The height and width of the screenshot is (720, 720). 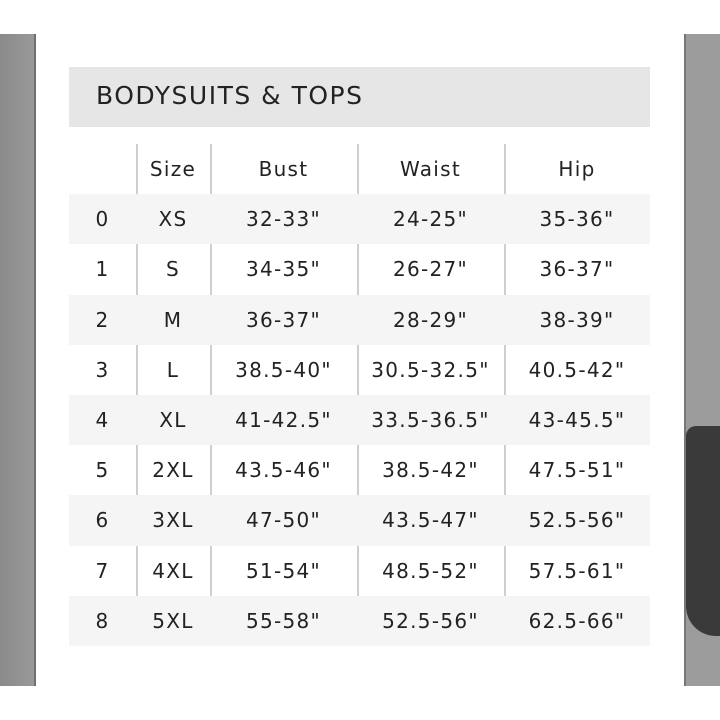 What do you see at coordinates (102, 520) in the screenshot?
I see `cell-index: 6` at bounding box center [102, 520].